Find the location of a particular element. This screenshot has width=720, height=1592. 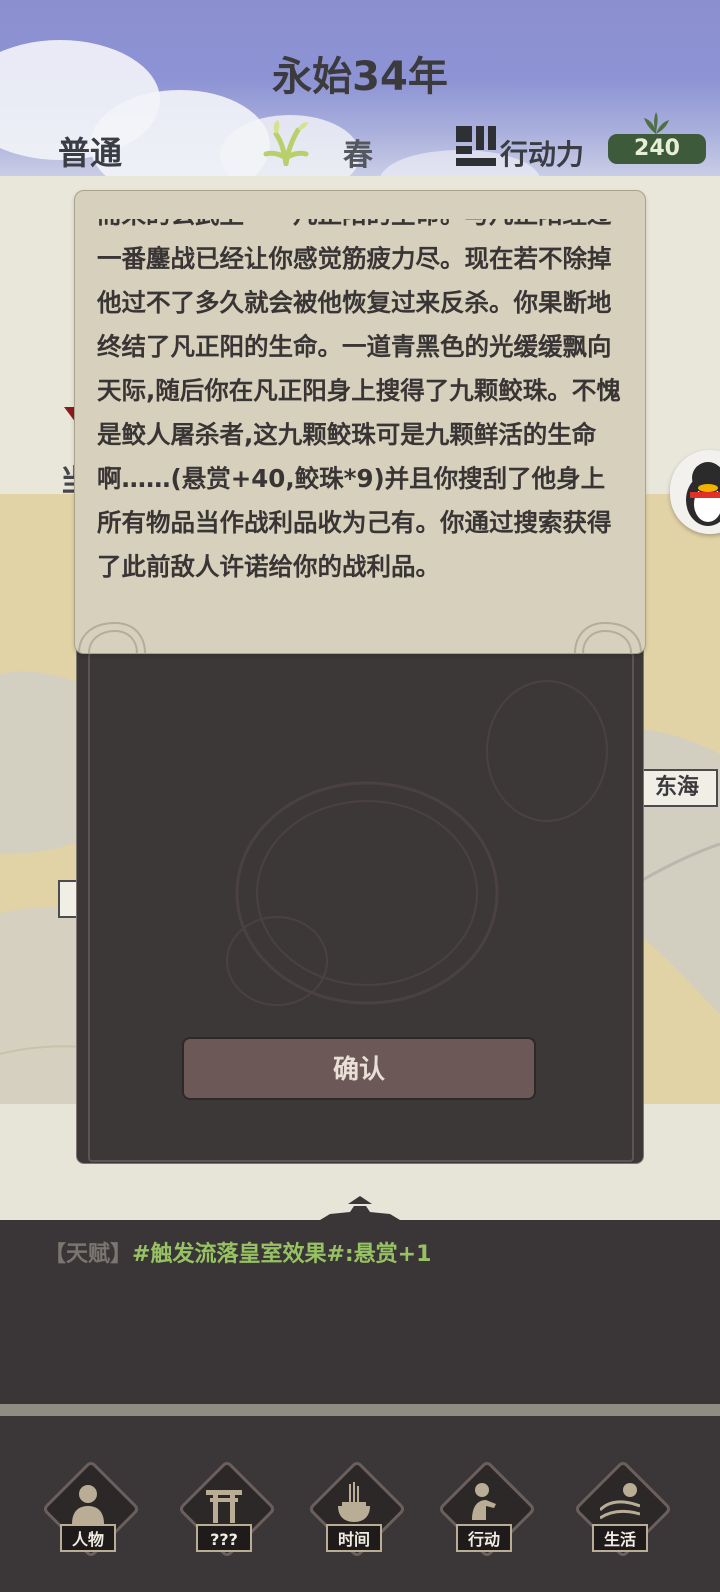

map-label-east-sea: 东海 is located at coordinates (677, 788).